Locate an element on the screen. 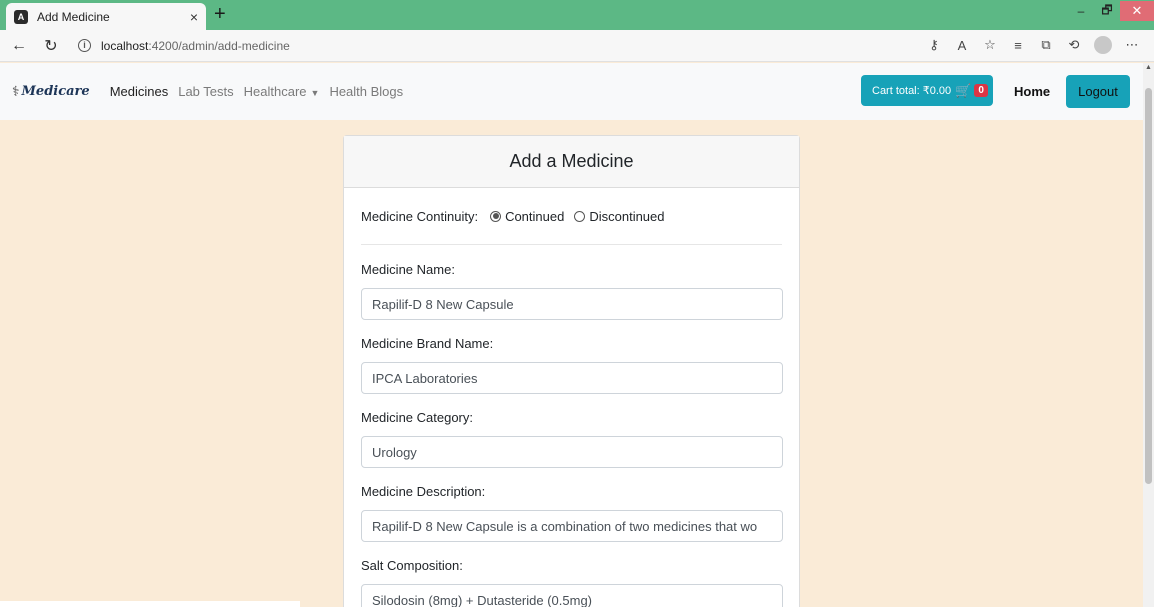 This screenshot has height=607, width=1154. cart-icon: 🛒 is located at coordinates (963, 90).